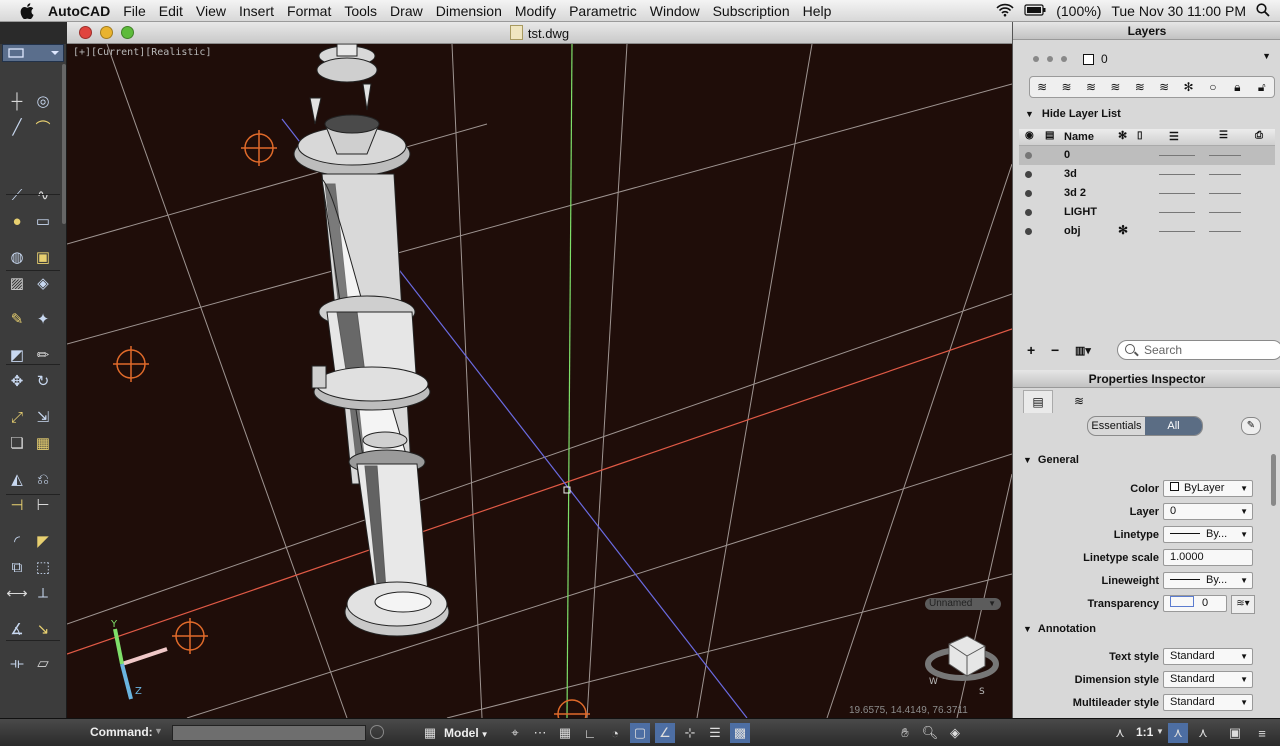  What do you see at coordinates (17, 663) in the screenshot?
I see `distance-icon: ⟛` at bounding box center [17, 663].